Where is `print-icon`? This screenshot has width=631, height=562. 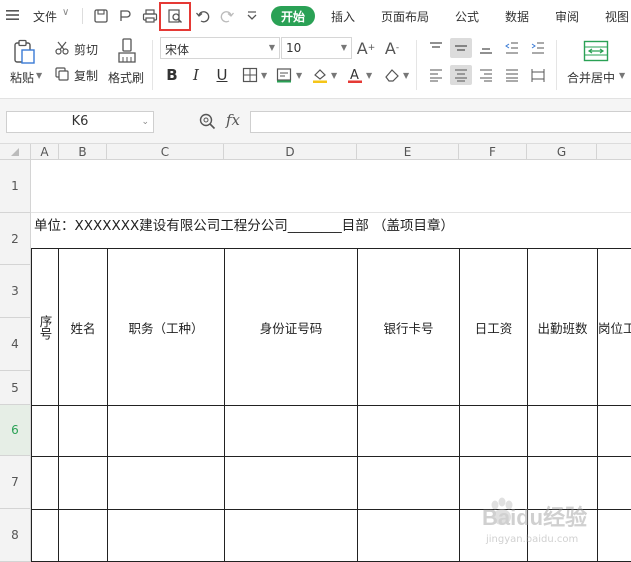
print-icon is located at coordinates (150, 16).